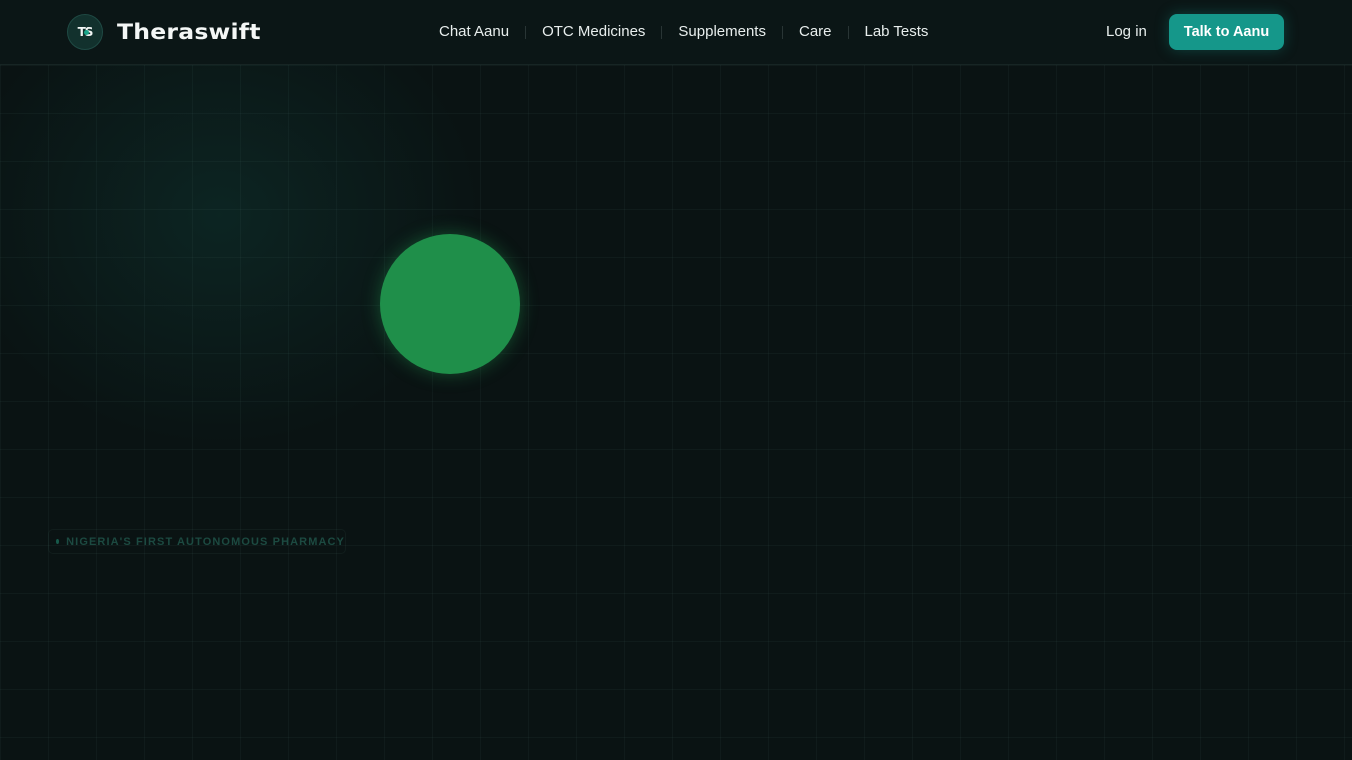  What do you see at coordinates (205, 541) in the screenshot?
I see `badge-text: NIGERIA'S FIRST AUTONOMOUS PHARMACY` at bounding box center [205, 541].